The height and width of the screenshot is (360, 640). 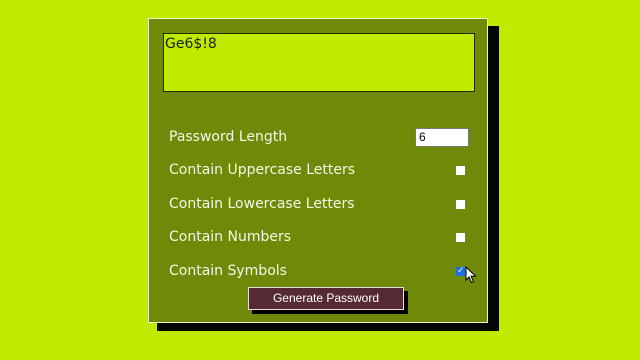 What do you see at coordinates (318, 237) in the screenshot?
I see `option-numbers-row: Contain Numbers` at bounding box center [318, 237].